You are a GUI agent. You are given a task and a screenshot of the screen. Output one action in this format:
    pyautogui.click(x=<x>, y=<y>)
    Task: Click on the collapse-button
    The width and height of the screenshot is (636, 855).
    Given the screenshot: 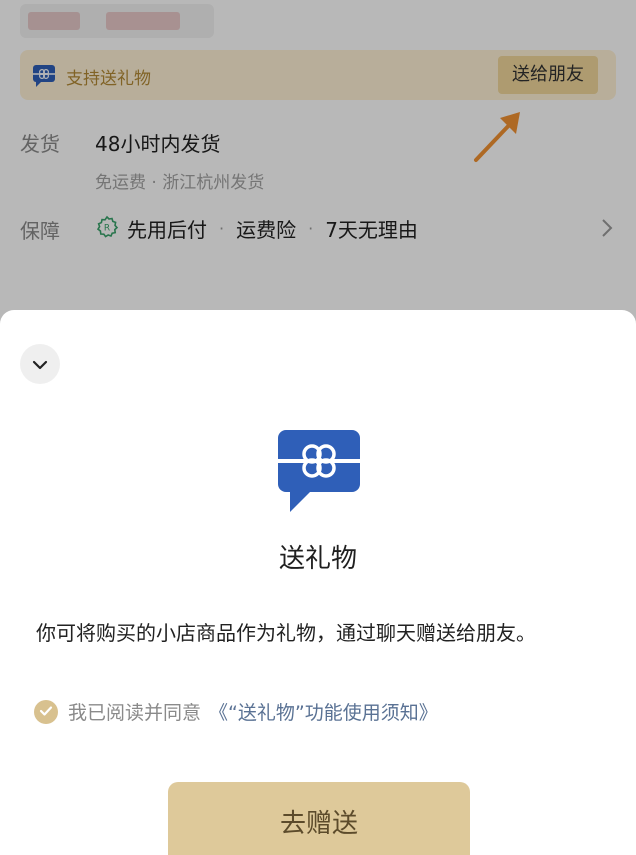 What is the action you would take?
    pyautogui.click(x=40, y=364)
    